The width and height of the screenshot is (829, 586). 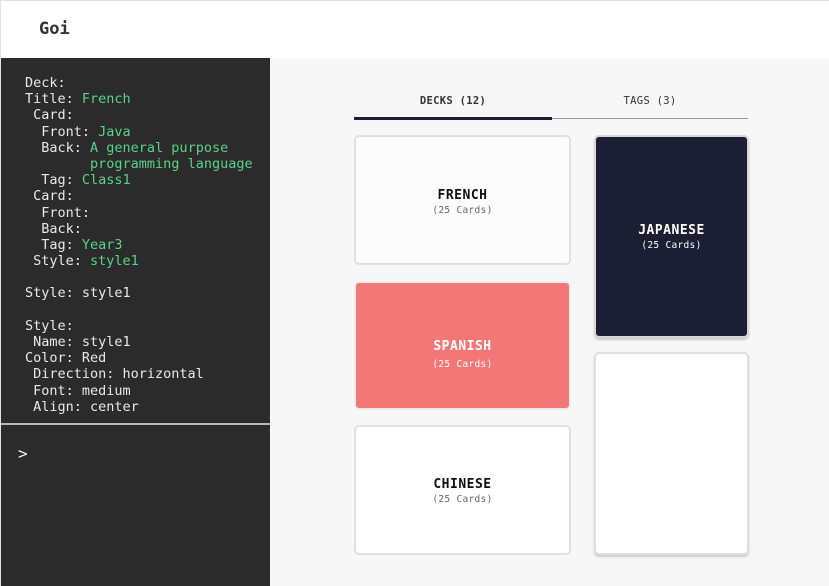 What do you see at coordinates (171, 163) in the screenshot?
I see `editor-line-value: programming language` at bounding box center [171, 163].